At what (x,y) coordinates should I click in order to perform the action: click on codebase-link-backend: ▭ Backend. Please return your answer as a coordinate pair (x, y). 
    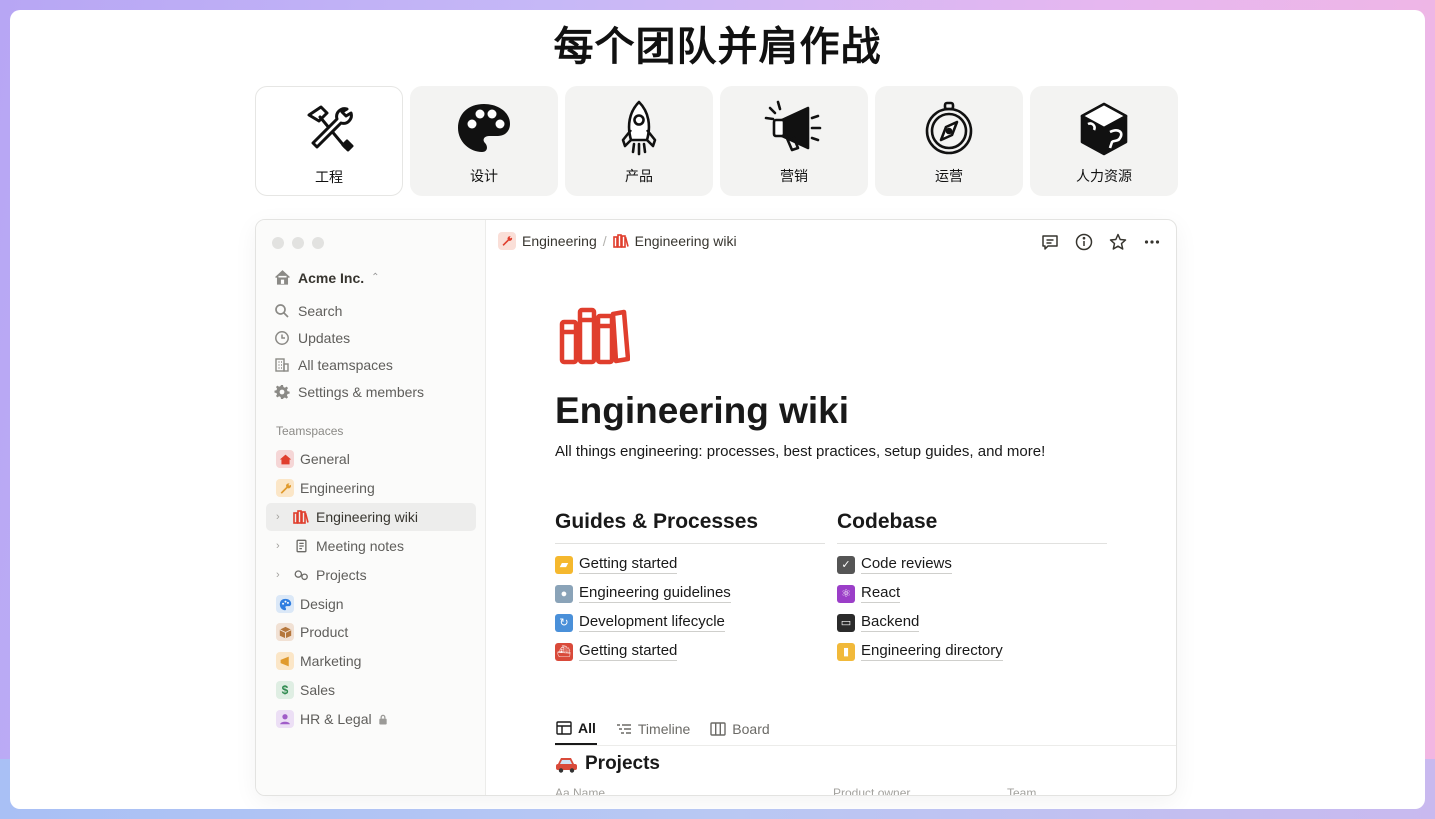
    Looking at the image, I should click on (972, 622).